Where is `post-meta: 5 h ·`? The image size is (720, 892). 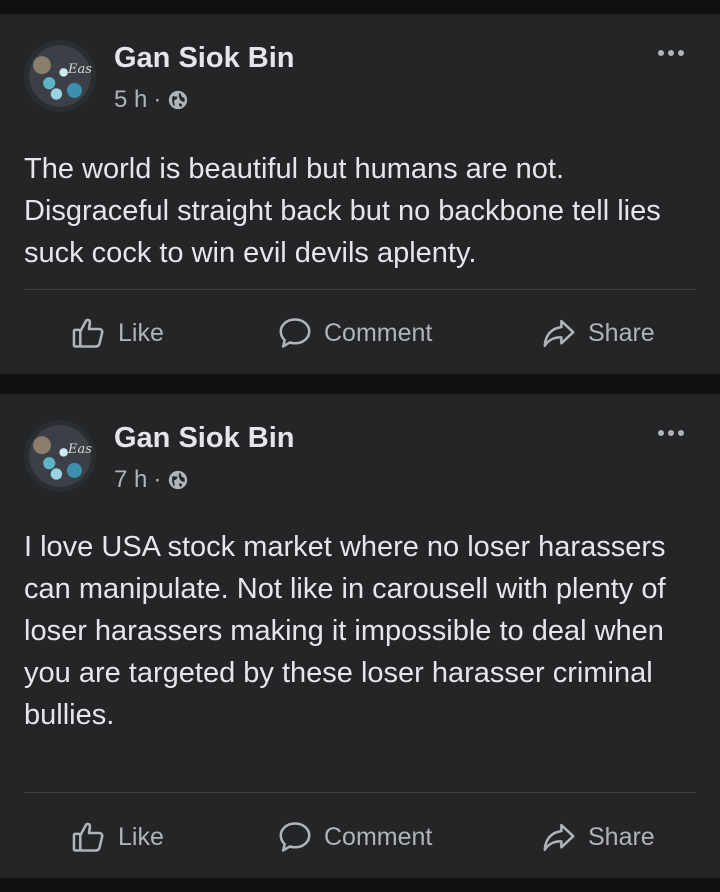 post-meta: 5 h · is located at coordinates (151, 100).